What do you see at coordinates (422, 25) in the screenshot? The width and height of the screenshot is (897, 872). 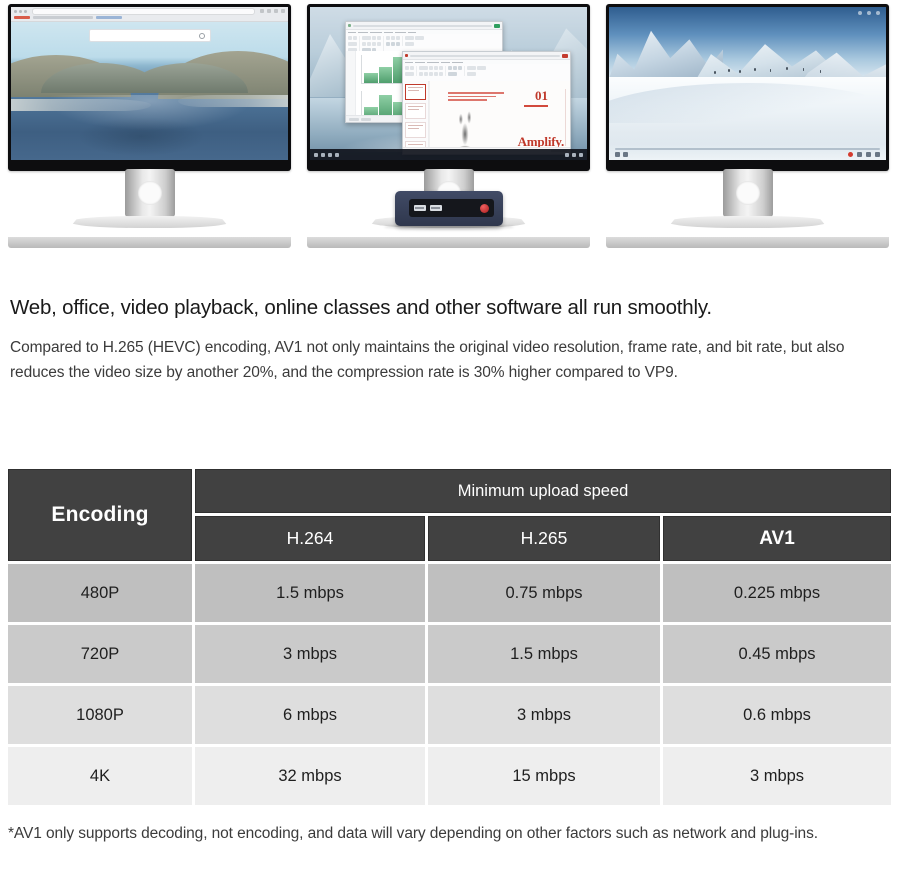 I see `spreadsheet-title-text` at bounding box center [422, 25].